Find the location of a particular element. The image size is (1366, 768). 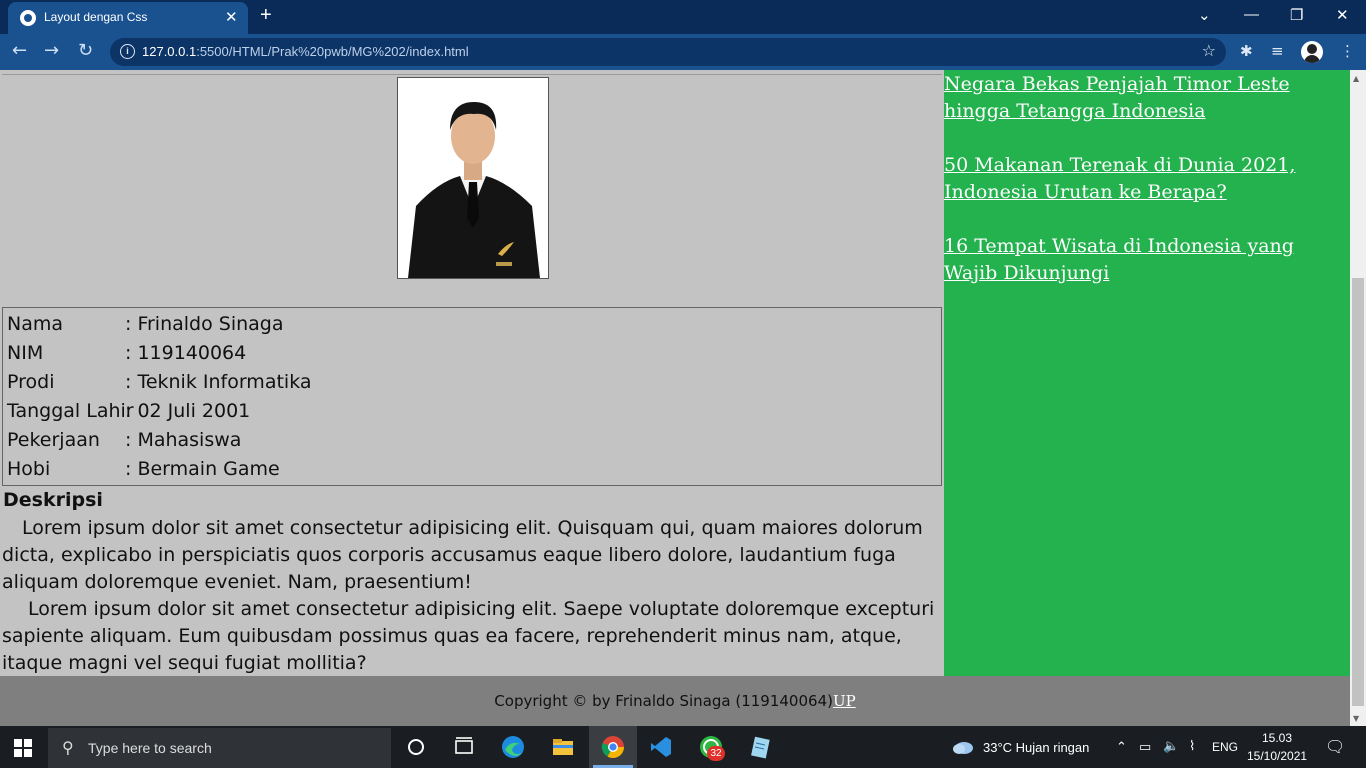

weather-cloud-icon is located at coordinates (963, 747).